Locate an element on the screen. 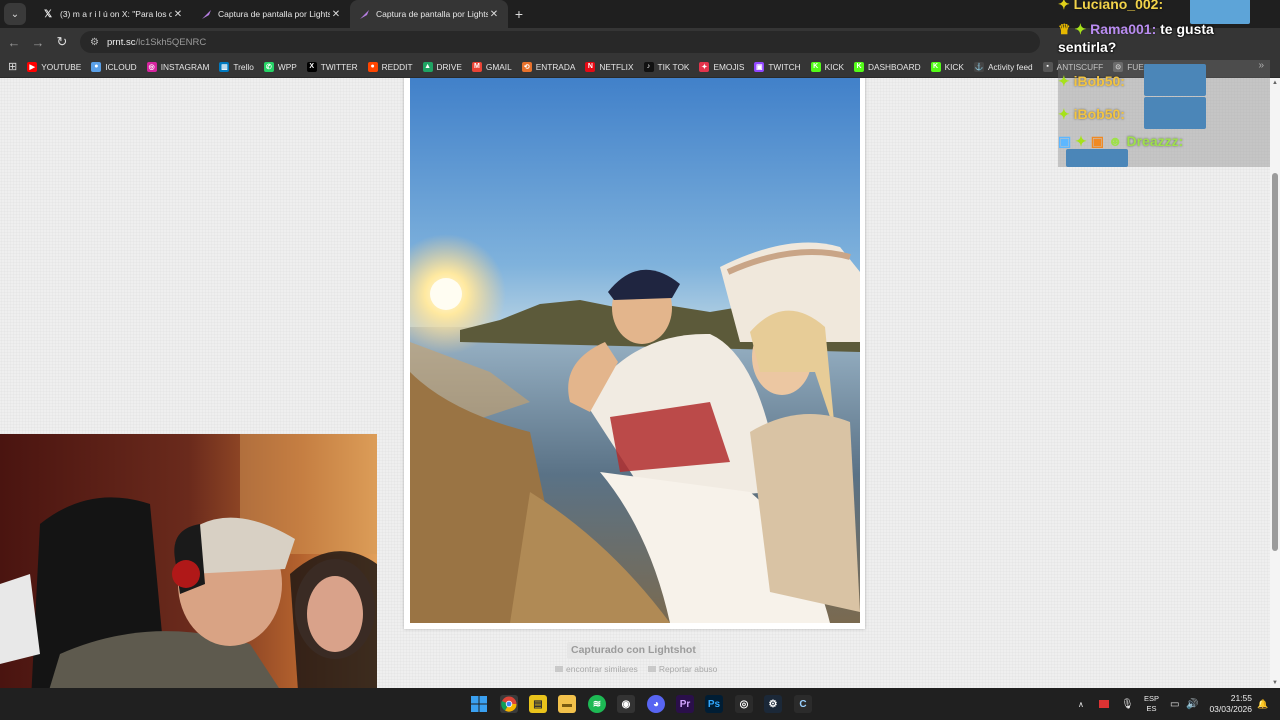 The height and width of the screenshot is (720, 1280). photoshop-button: Ps is located at coordinates (714, 704).